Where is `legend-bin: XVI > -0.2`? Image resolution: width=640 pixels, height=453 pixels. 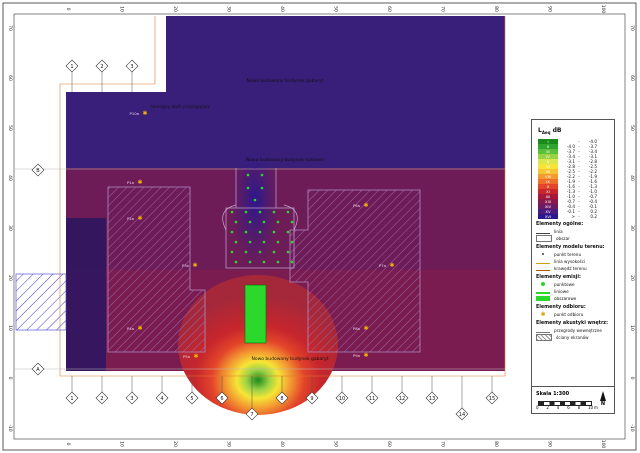
legend-bin: XVI > -0.2 is located at coordinates (576, 217).